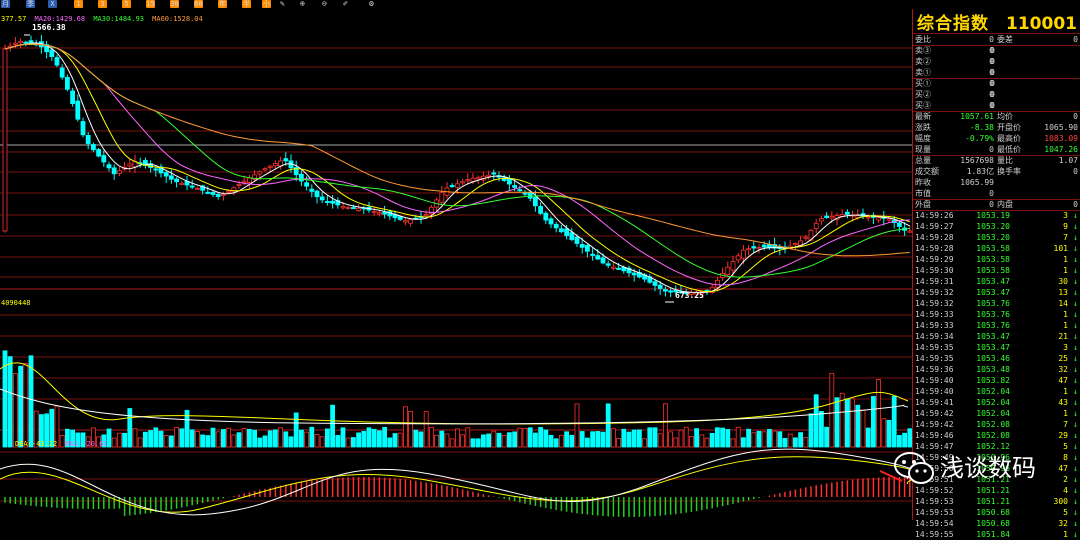  What do you see at coordinates (324, 4) in the screenshot?
I see `zoom-out-icon: ⊖` at bounding box center [324, 4].